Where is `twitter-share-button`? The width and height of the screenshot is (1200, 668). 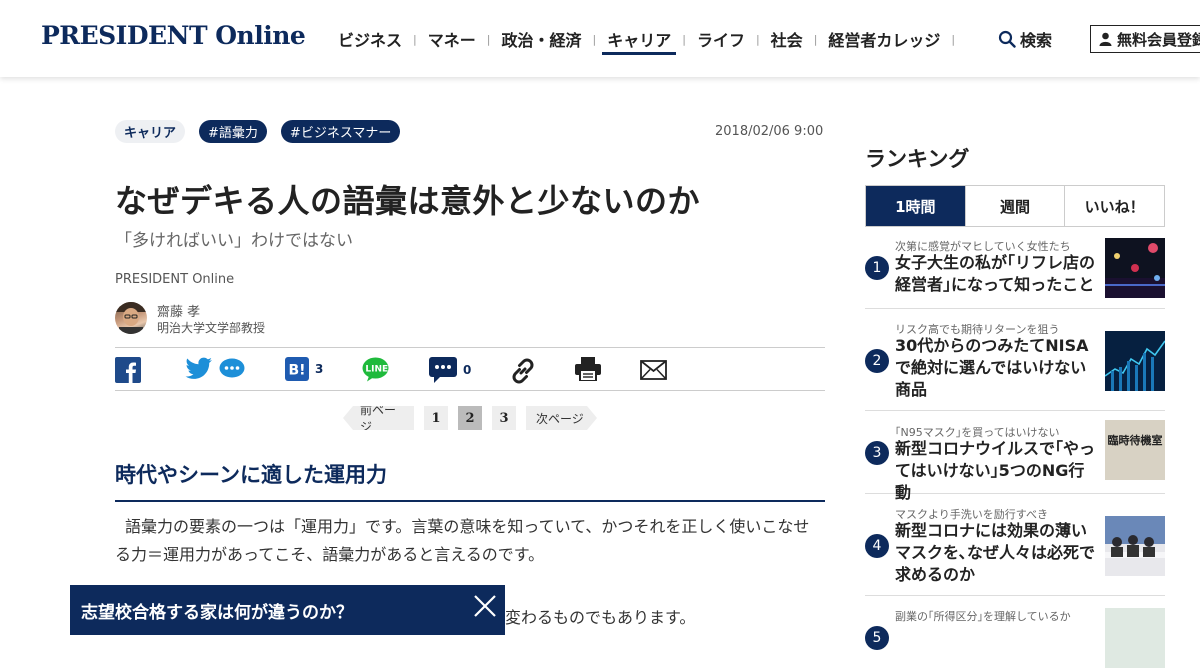
twitter-share-button is located at coordinates (199, 369).